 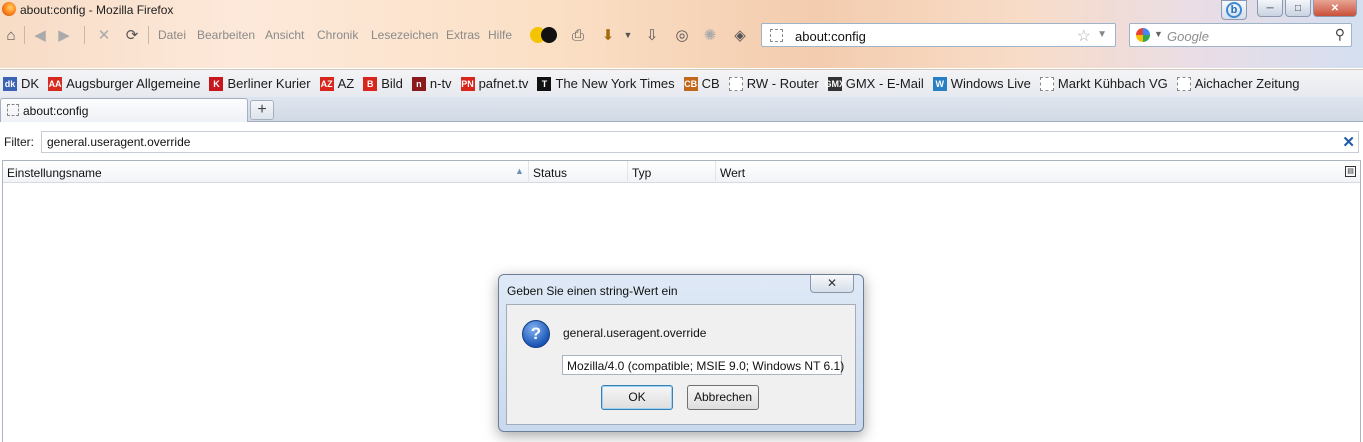 I want to click on bing-button: b, so click(x=1234, y=10).